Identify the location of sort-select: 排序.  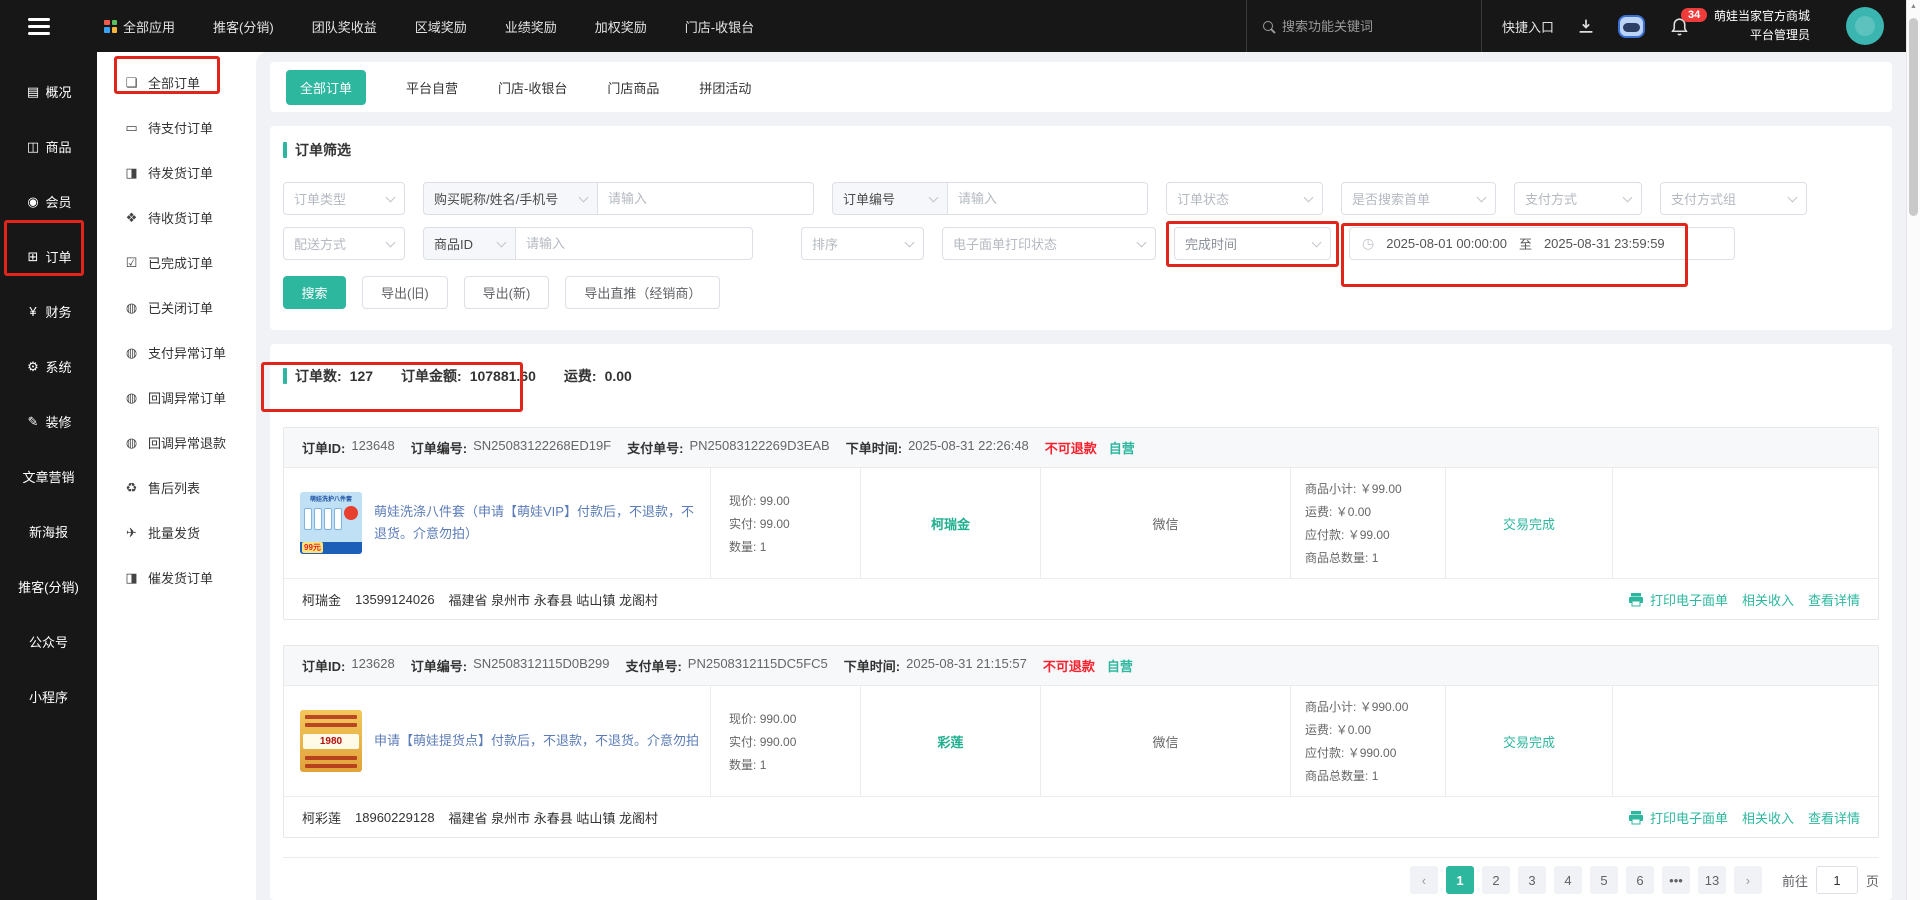
(862, 243).